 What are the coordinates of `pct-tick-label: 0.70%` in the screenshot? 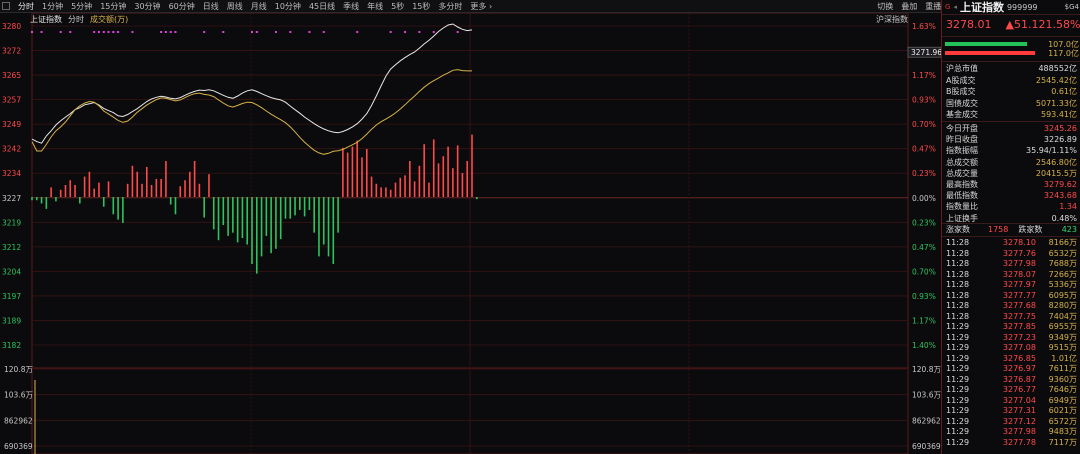 It's located at (924, 124).